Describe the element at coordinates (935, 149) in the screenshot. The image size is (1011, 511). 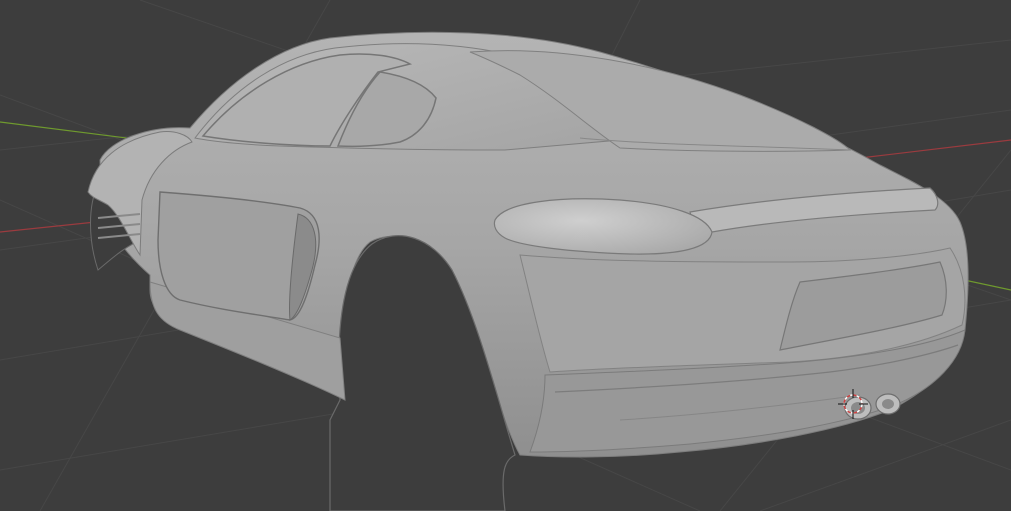
I see `x-axis-line-far` at that location.